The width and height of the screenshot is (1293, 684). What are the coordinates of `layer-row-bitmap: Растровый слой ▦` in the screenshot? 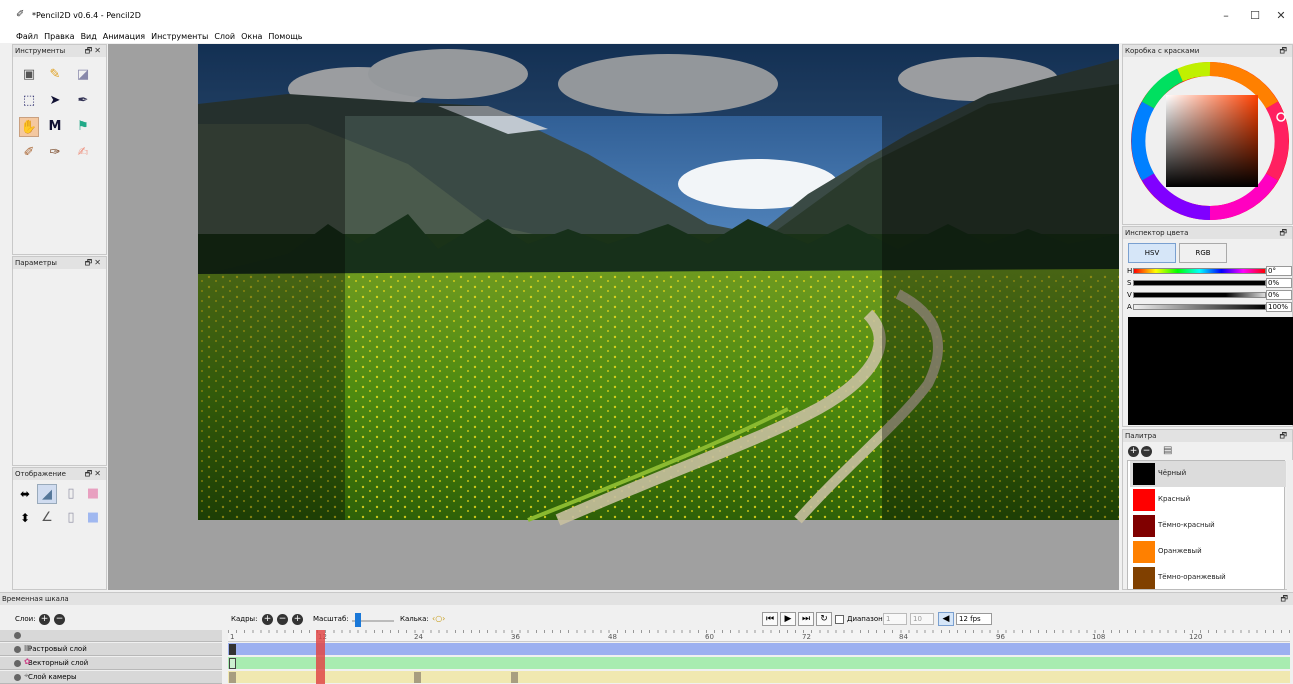 It's located at (646, 649).